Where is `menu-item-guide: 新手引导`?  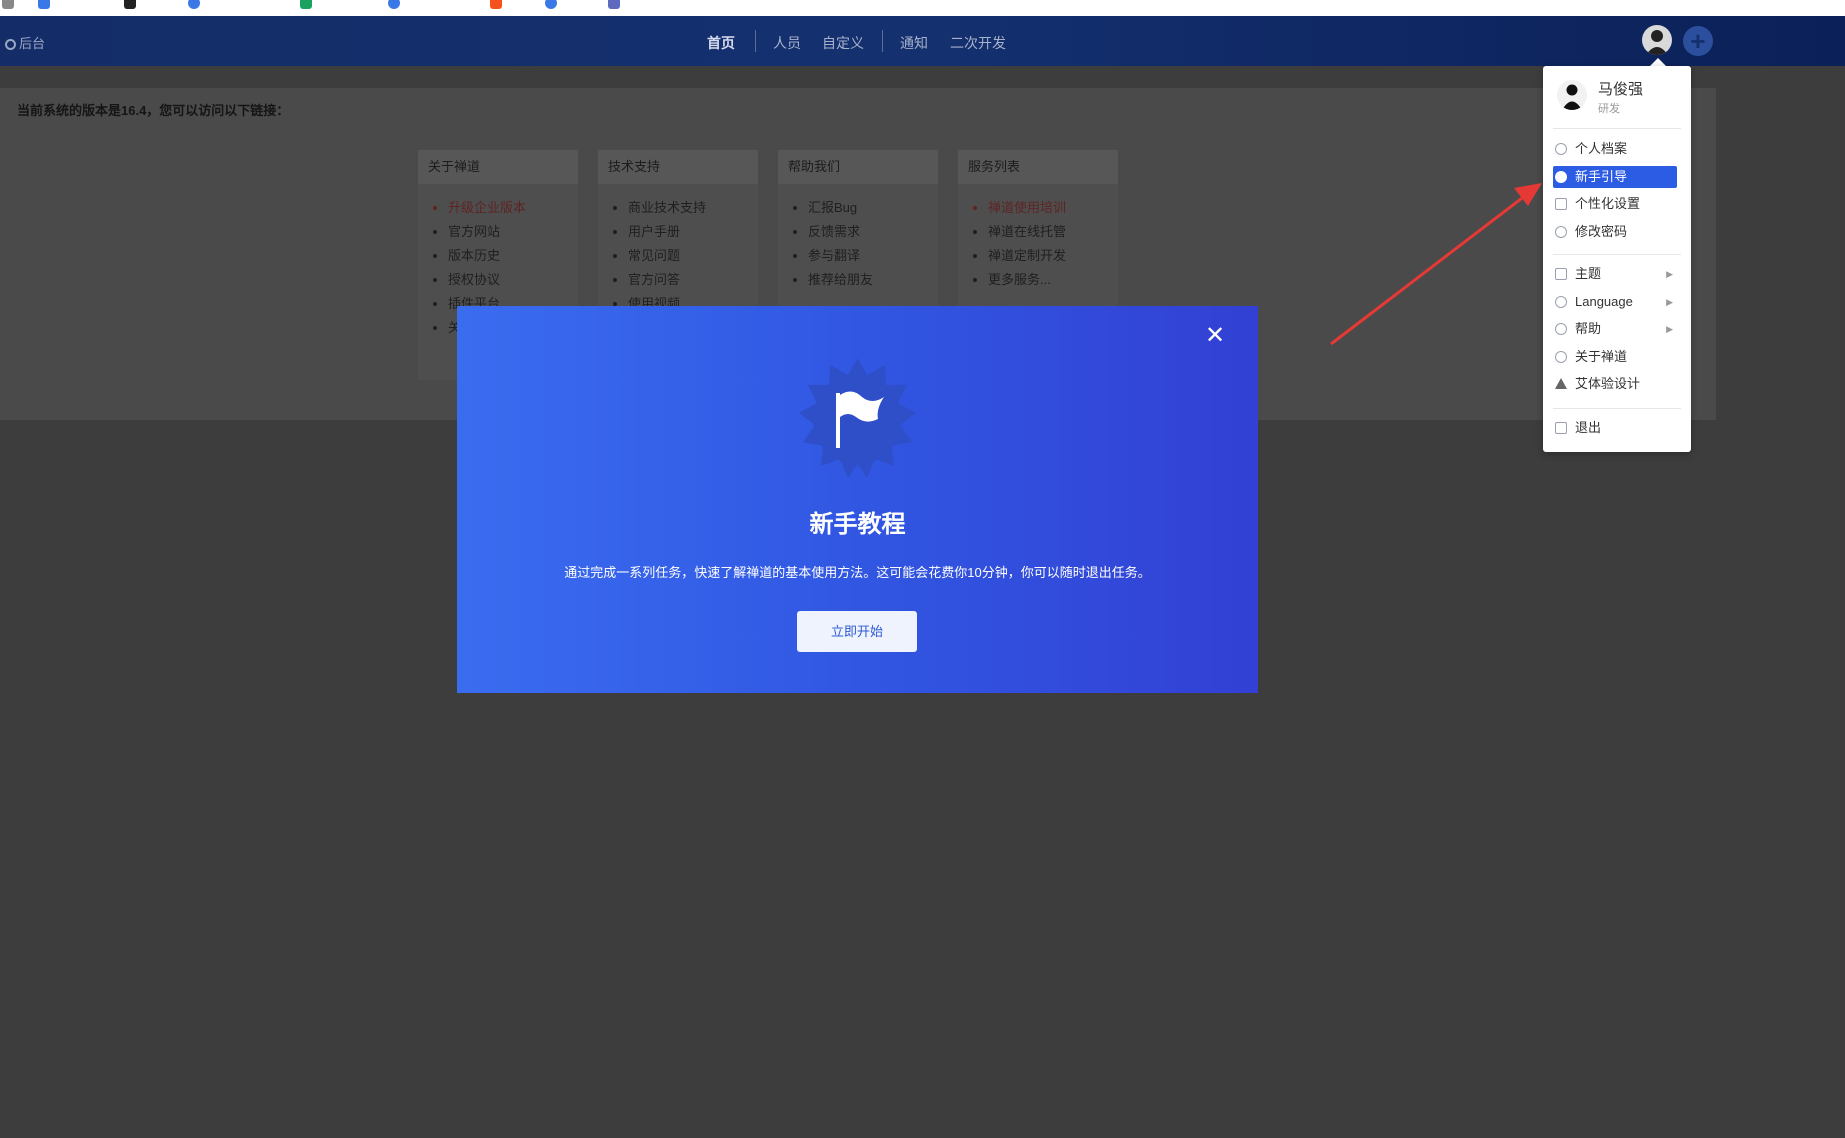
menu-item-guide: 新手引导 is located at coordinates (1615, 177).